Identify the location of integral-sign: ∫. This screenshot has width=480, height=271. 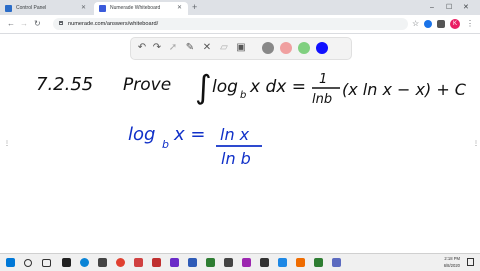
(203, 87).